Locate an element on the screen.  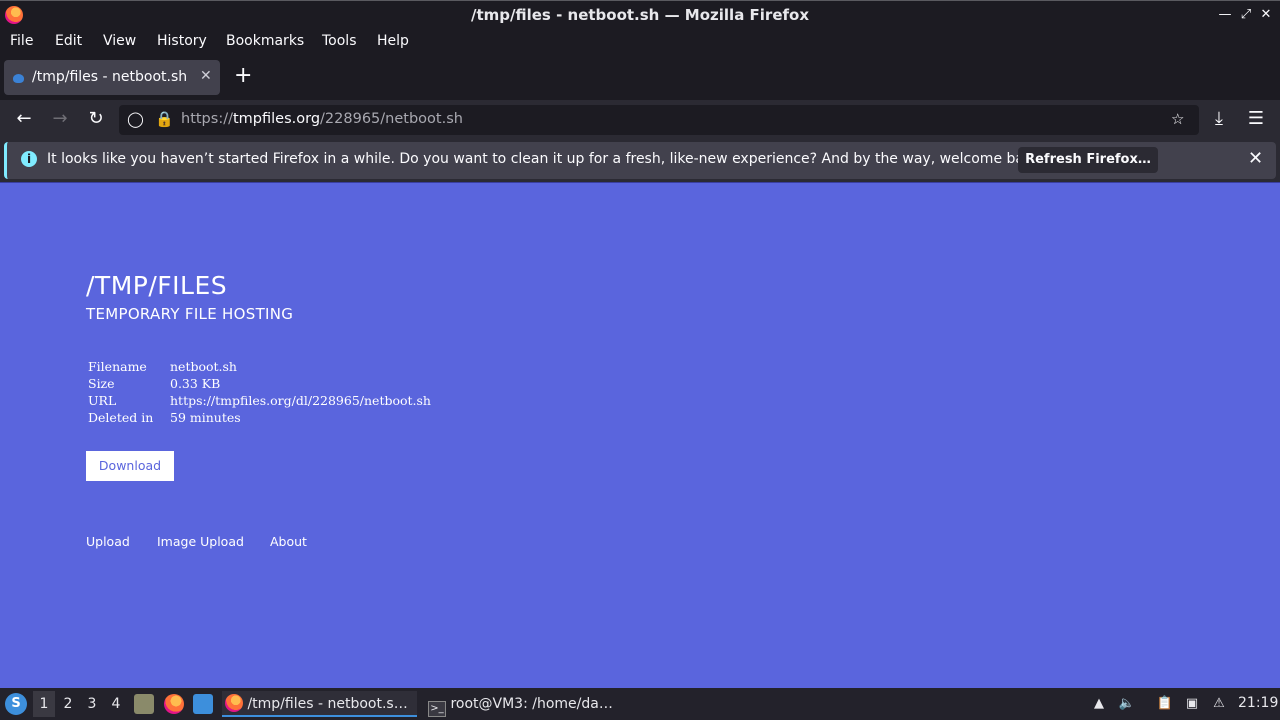
workspace-2: 2 is located at coordinates (68, 704).